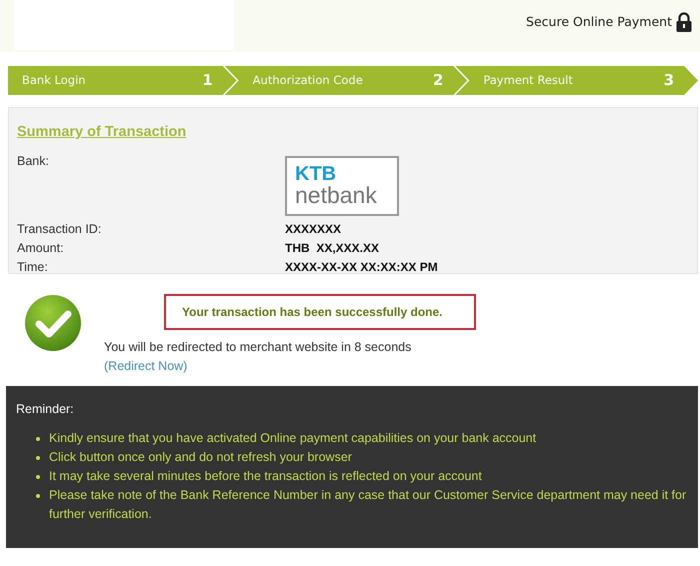 The image size is (700, 566). What do you see at coordinates (669, 81) in the screenshot?
I see `step-number: 3` at bounding box center [669, 81].